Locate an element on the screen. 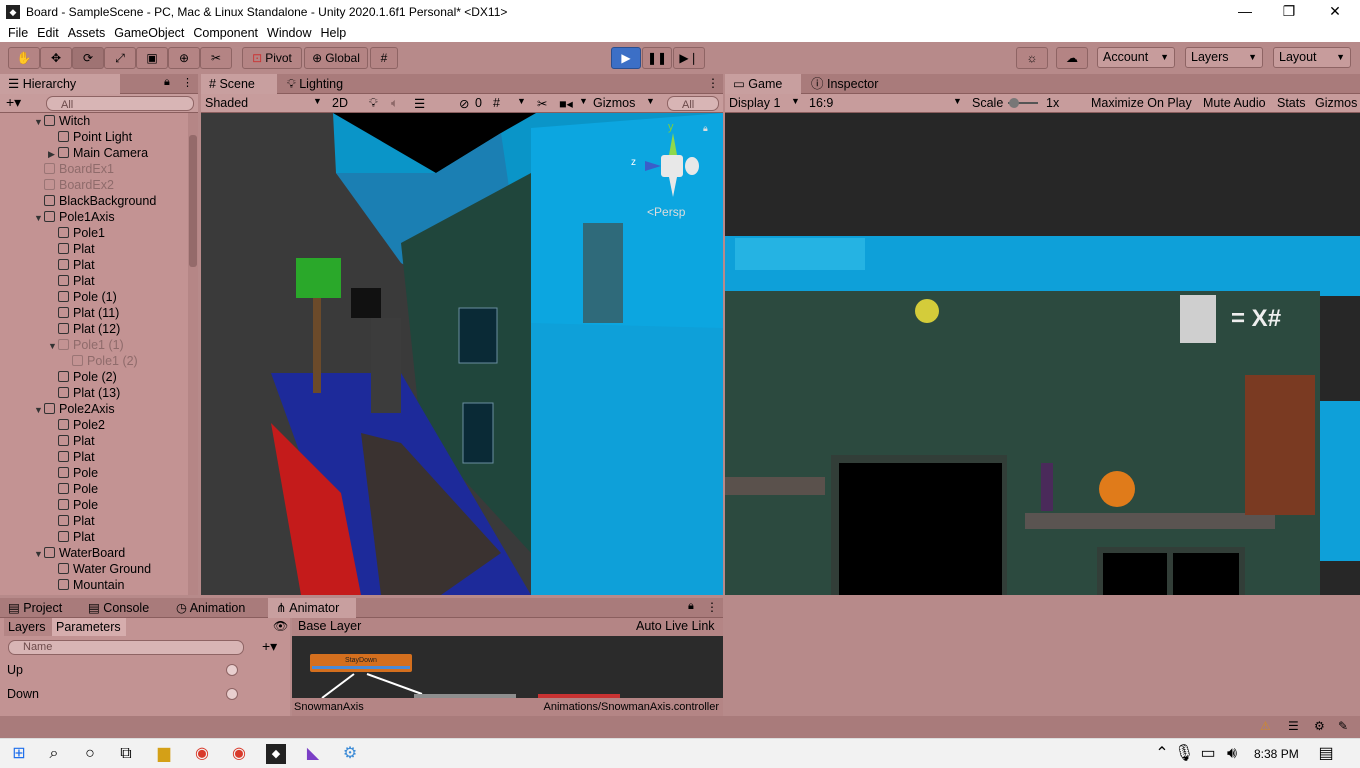  hierarchy-item: Pole2 is located at coordinates (93, 425).